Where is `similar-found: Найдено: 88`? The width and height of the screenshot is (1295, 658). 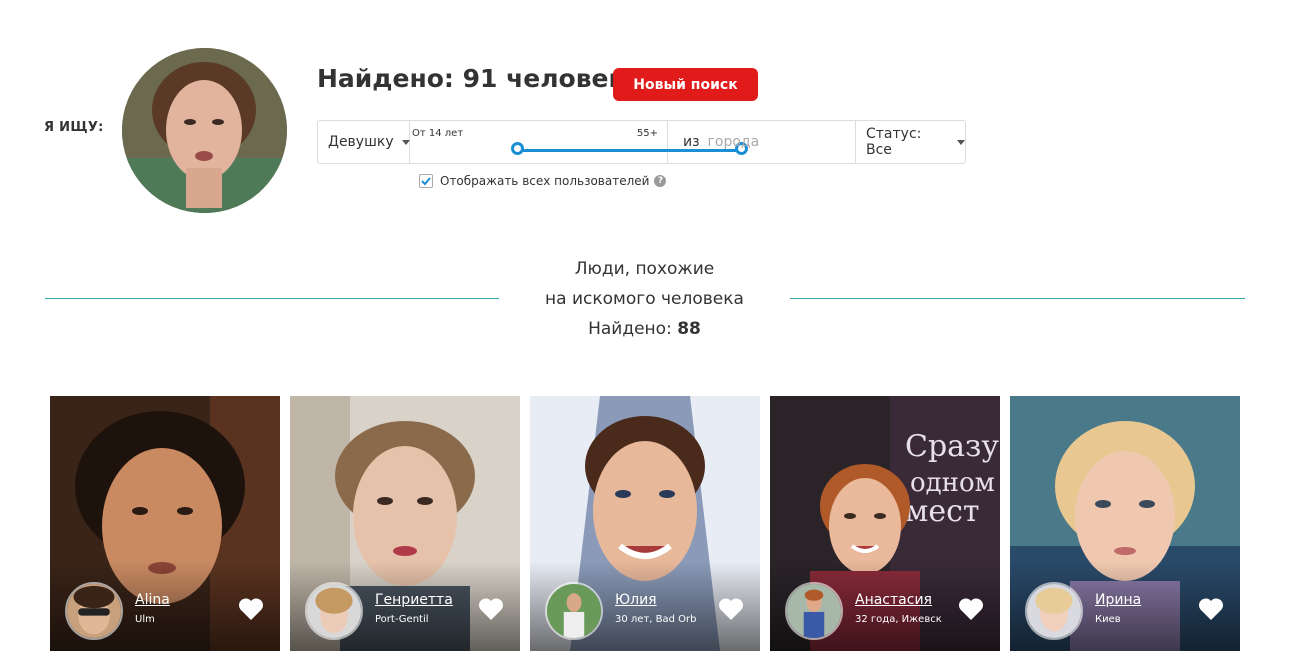
similar-found: Найдено: 88 is located at coordinates (644, 329).